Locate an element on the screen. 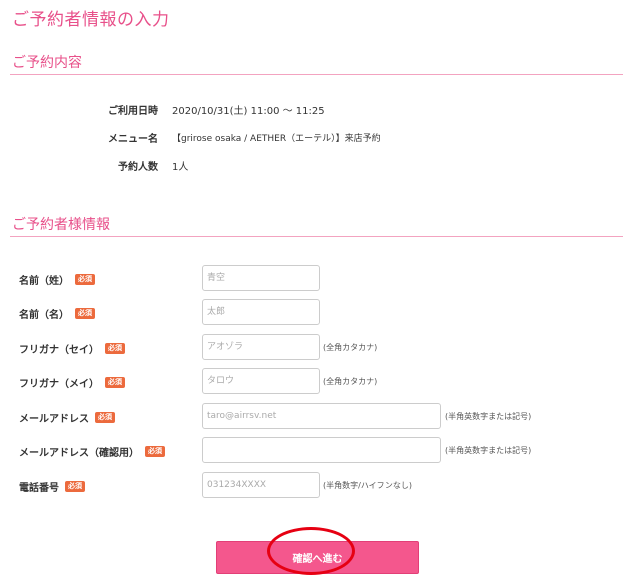  last-name-input is located at coordinates (261, 278).